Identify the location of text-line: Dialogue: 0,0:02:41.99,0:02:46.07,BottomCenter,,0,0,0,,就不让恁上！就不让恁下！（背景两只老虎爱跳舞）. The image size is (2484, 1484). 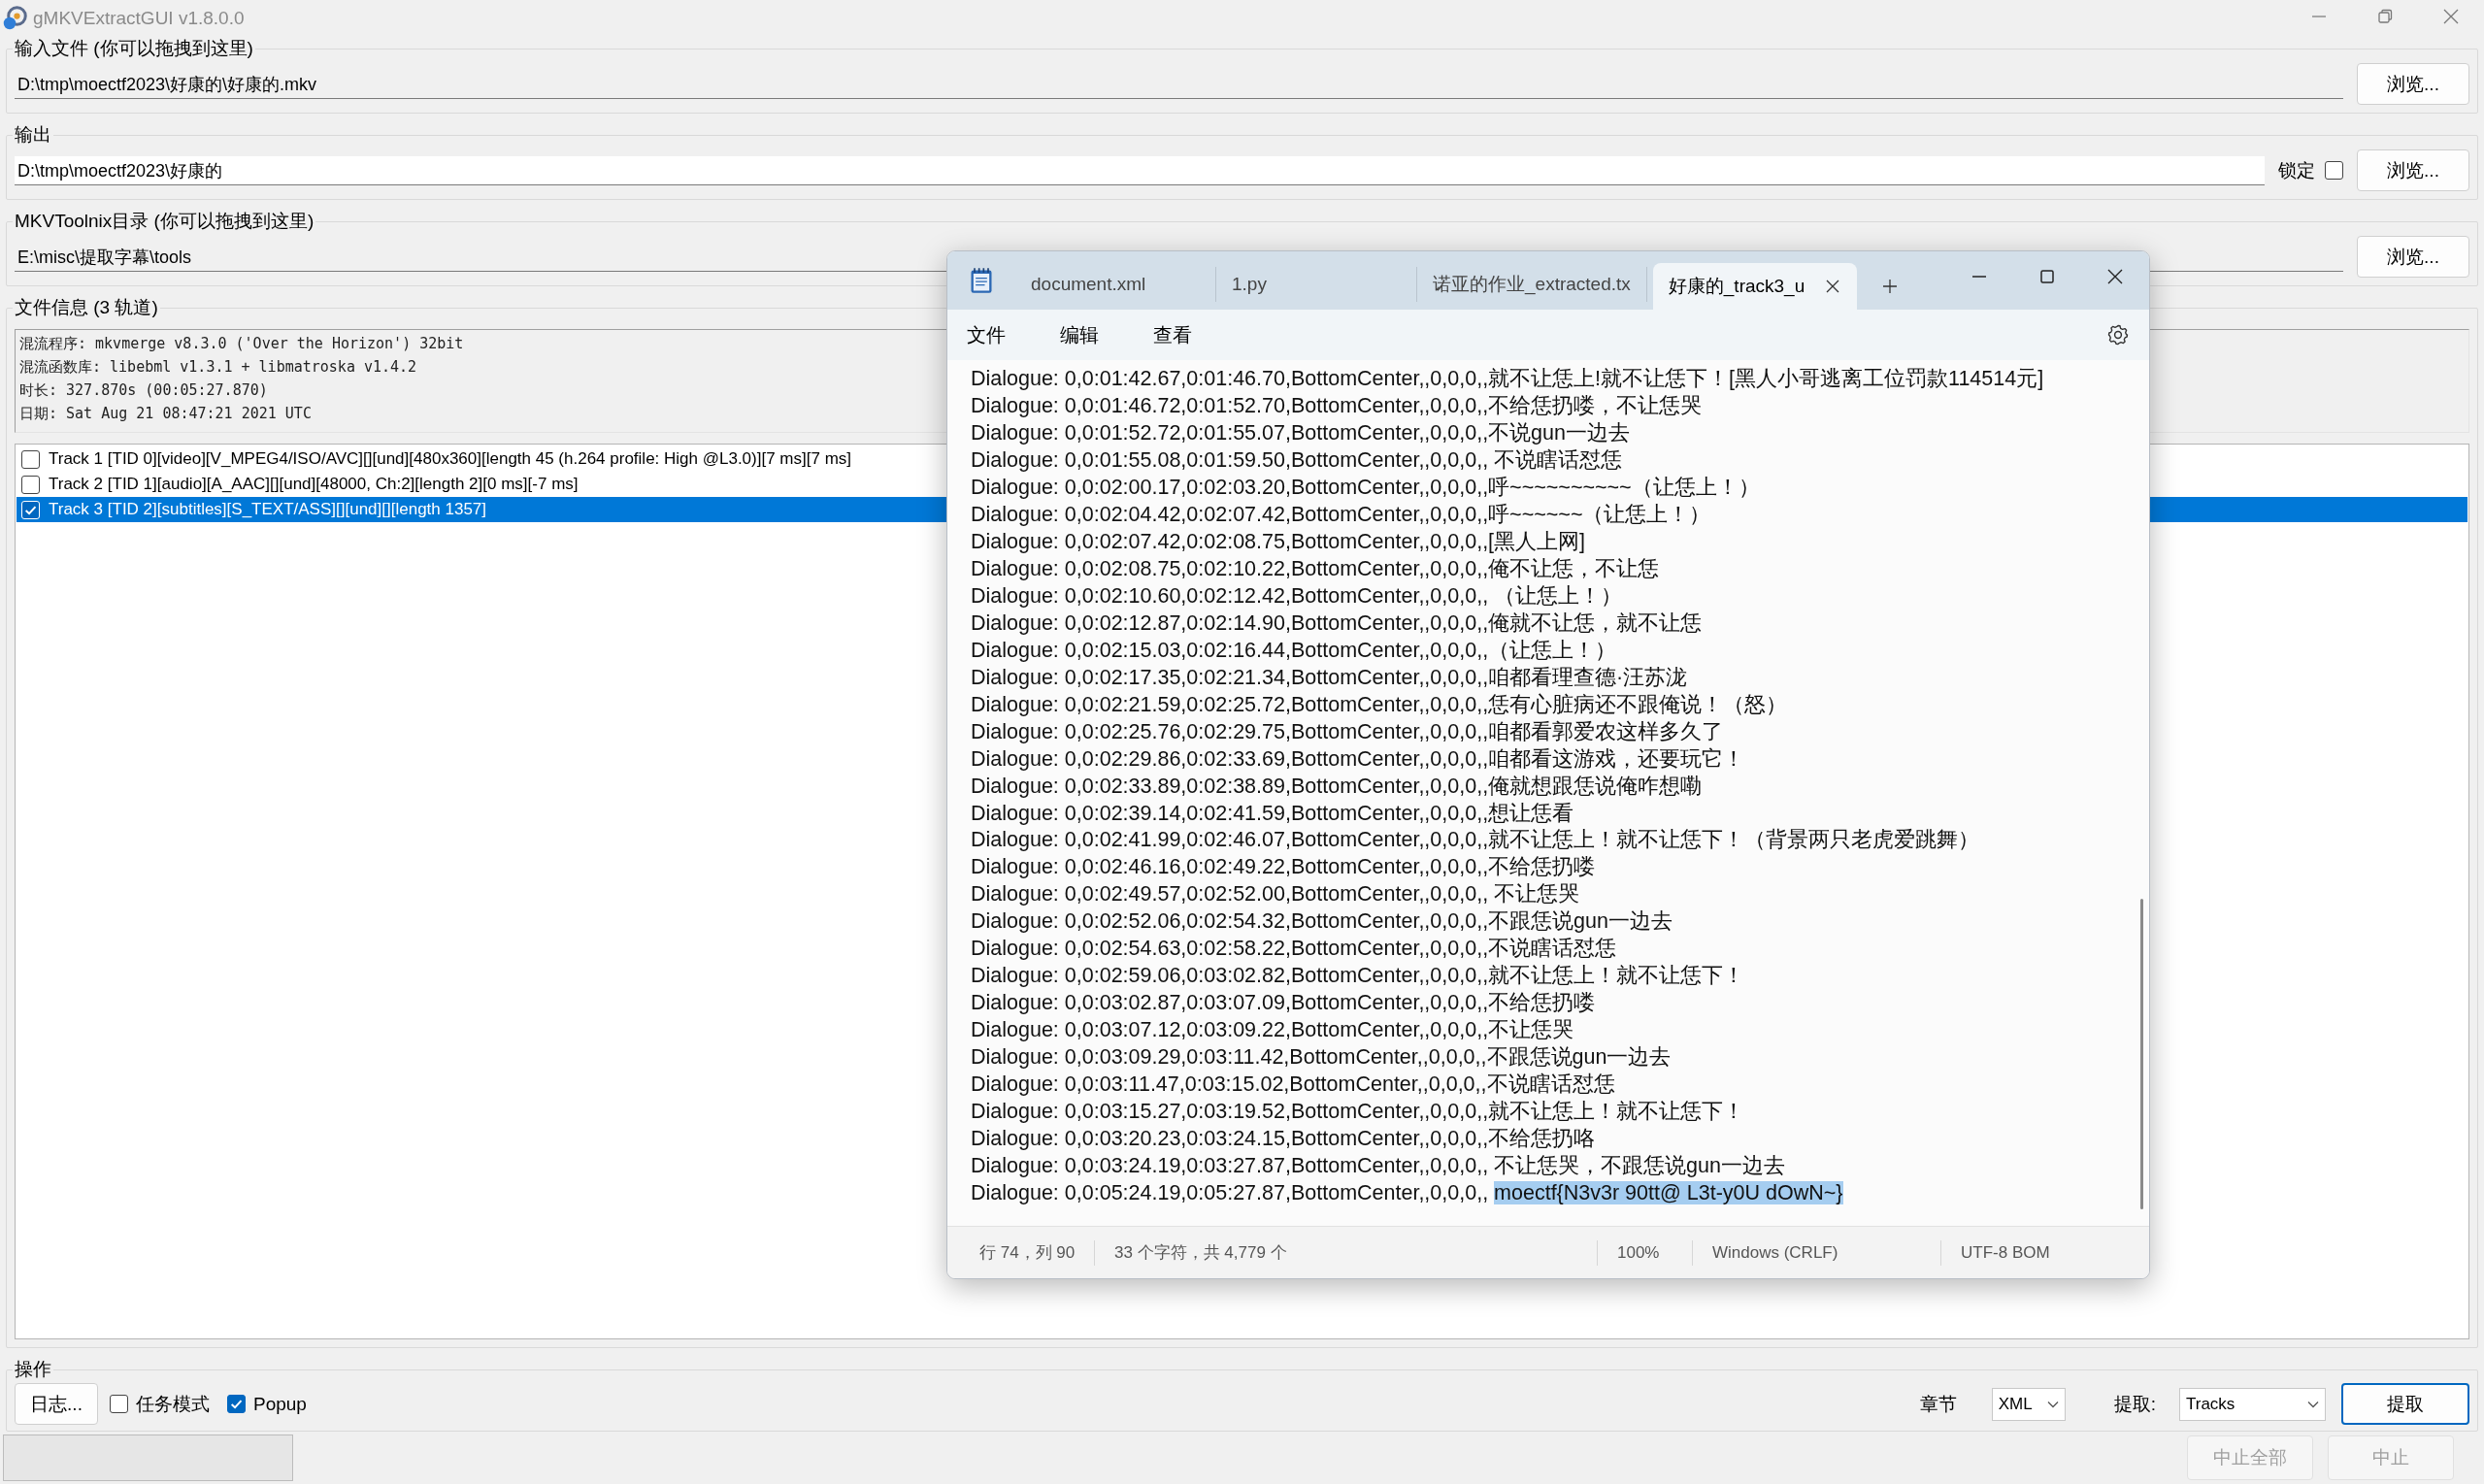
(1476, 840).